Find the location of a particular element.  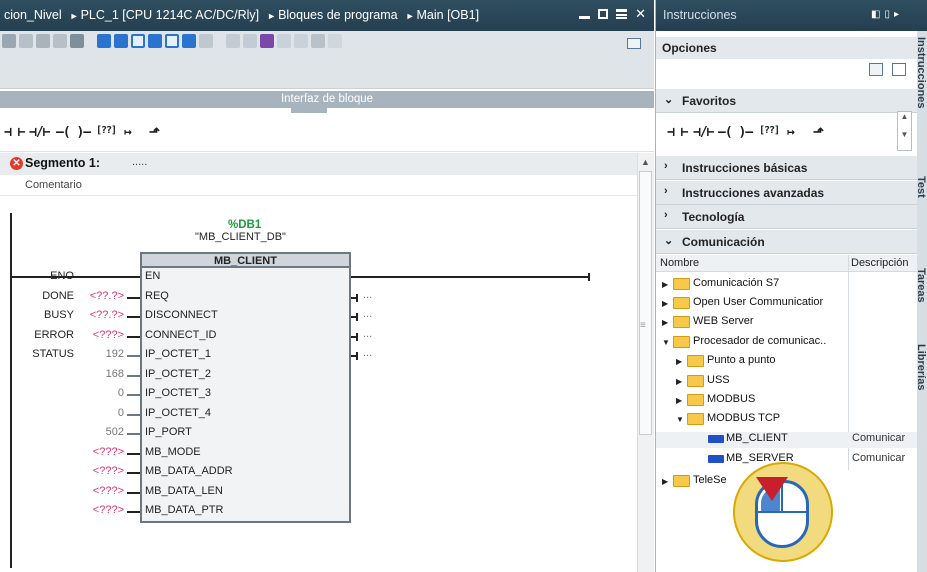

tree-item-label: USS is located at coordinates (718, 380).